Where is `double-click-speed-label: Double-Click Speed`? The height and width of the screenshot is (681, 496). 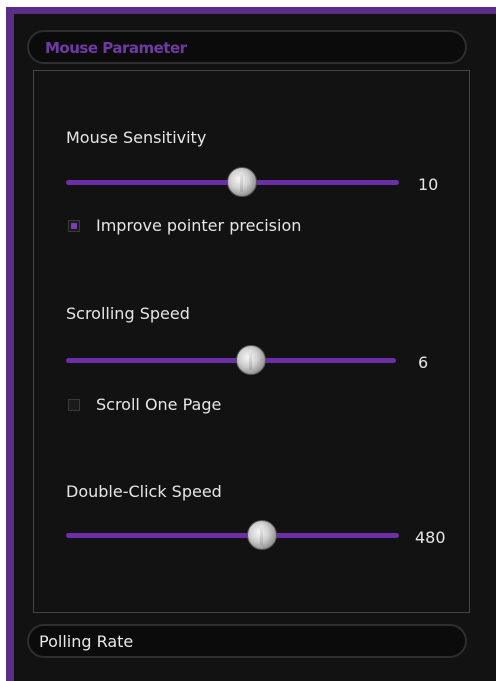
double-click-speed-label: Double-Click Speed is located at coordinates (144, 491).